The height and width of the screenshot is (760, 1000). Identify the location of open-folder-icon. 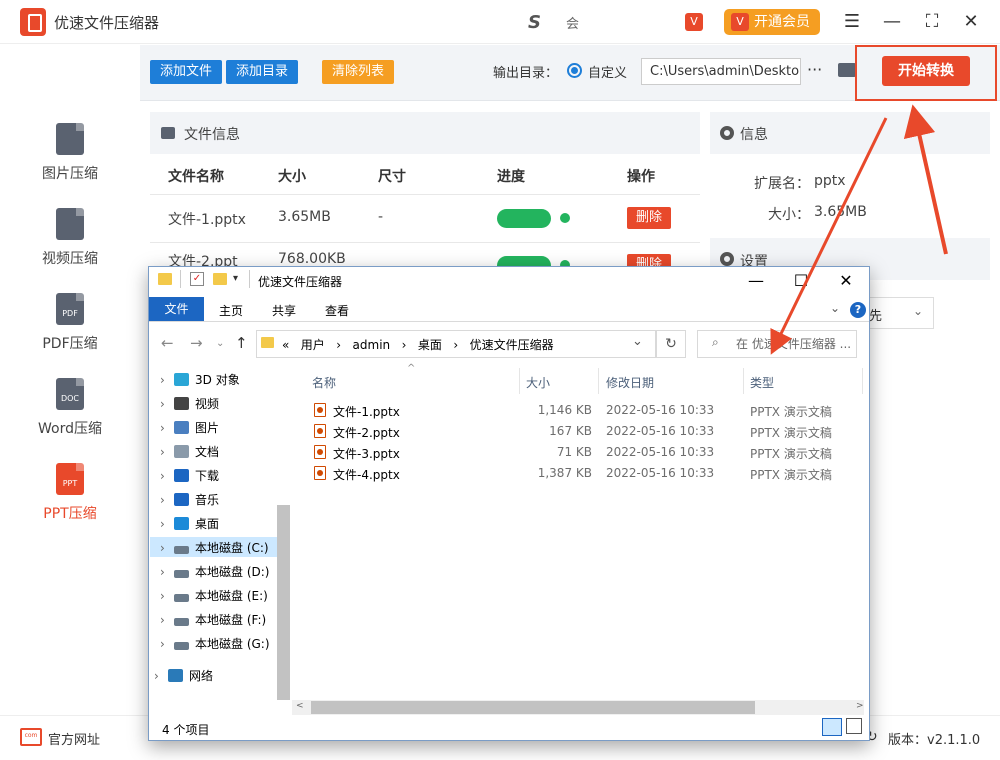
(847, 70).